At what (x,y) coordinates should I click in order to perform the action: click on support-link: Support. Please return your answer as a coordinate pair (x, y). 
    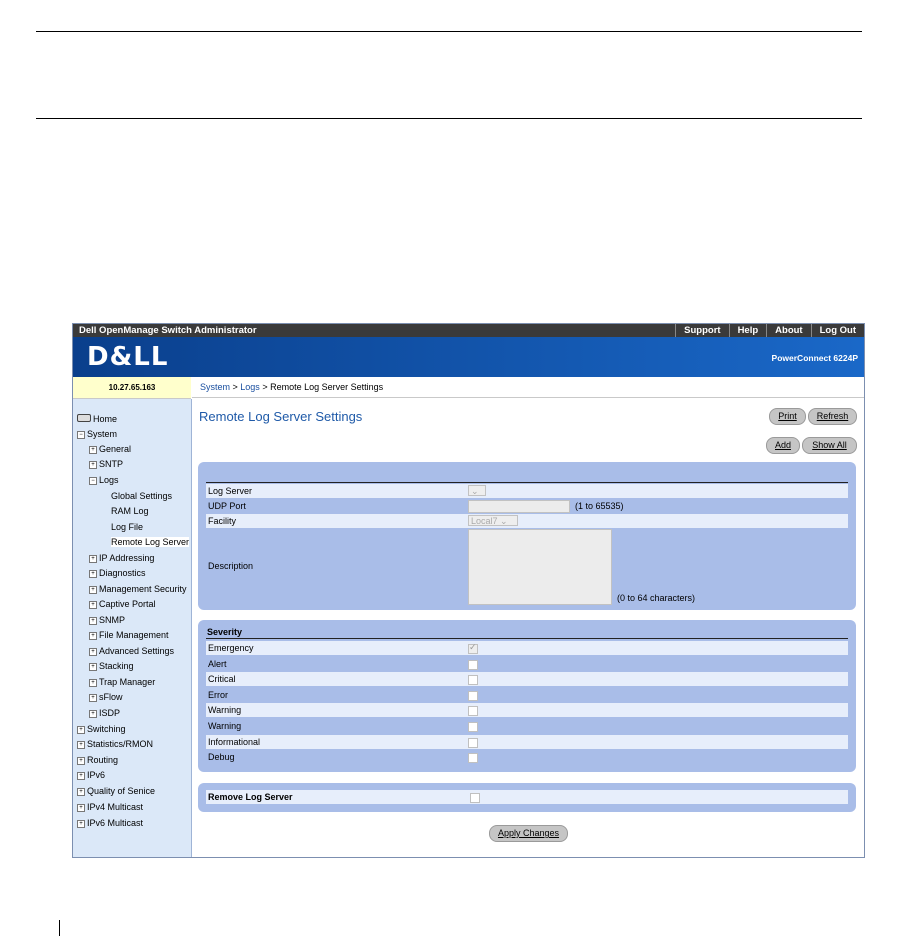
    Looking at the image, I should click on (701, 330).